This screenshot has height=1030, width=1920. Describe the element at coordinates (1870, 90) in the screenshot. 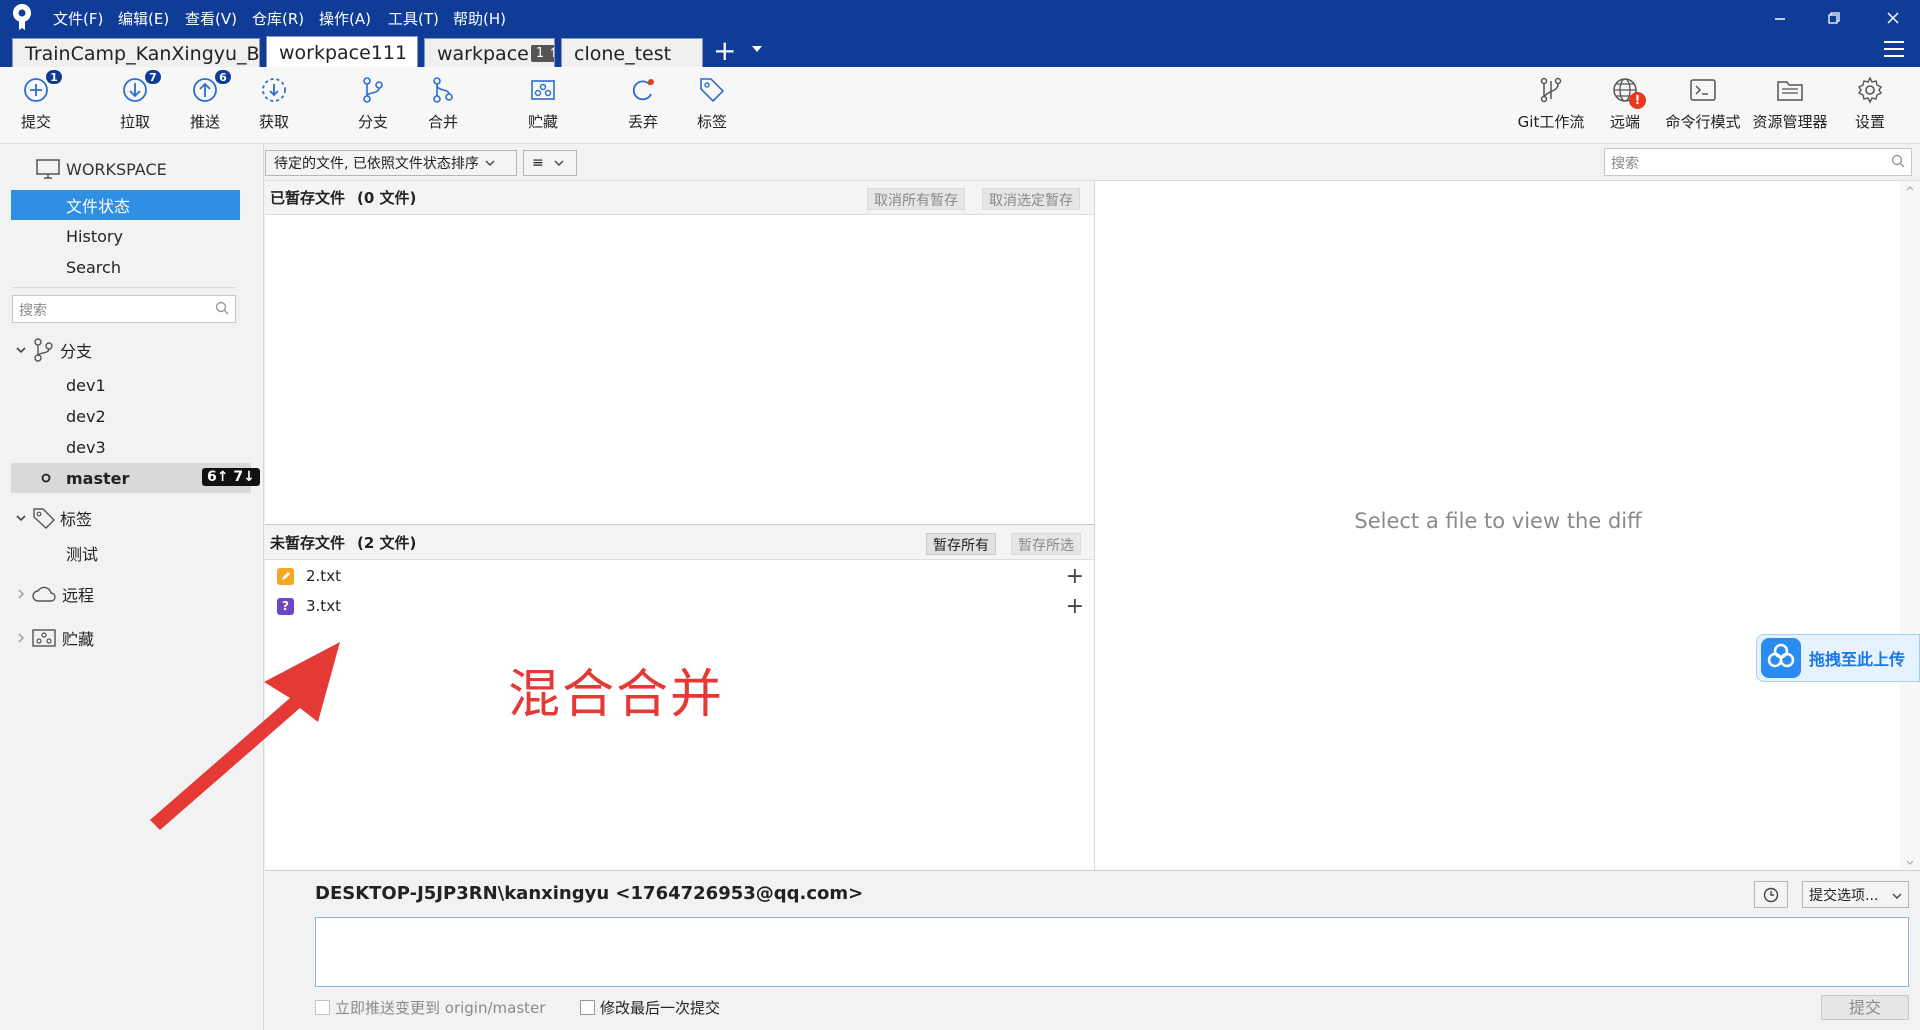

I see `gear-icon` at that location.